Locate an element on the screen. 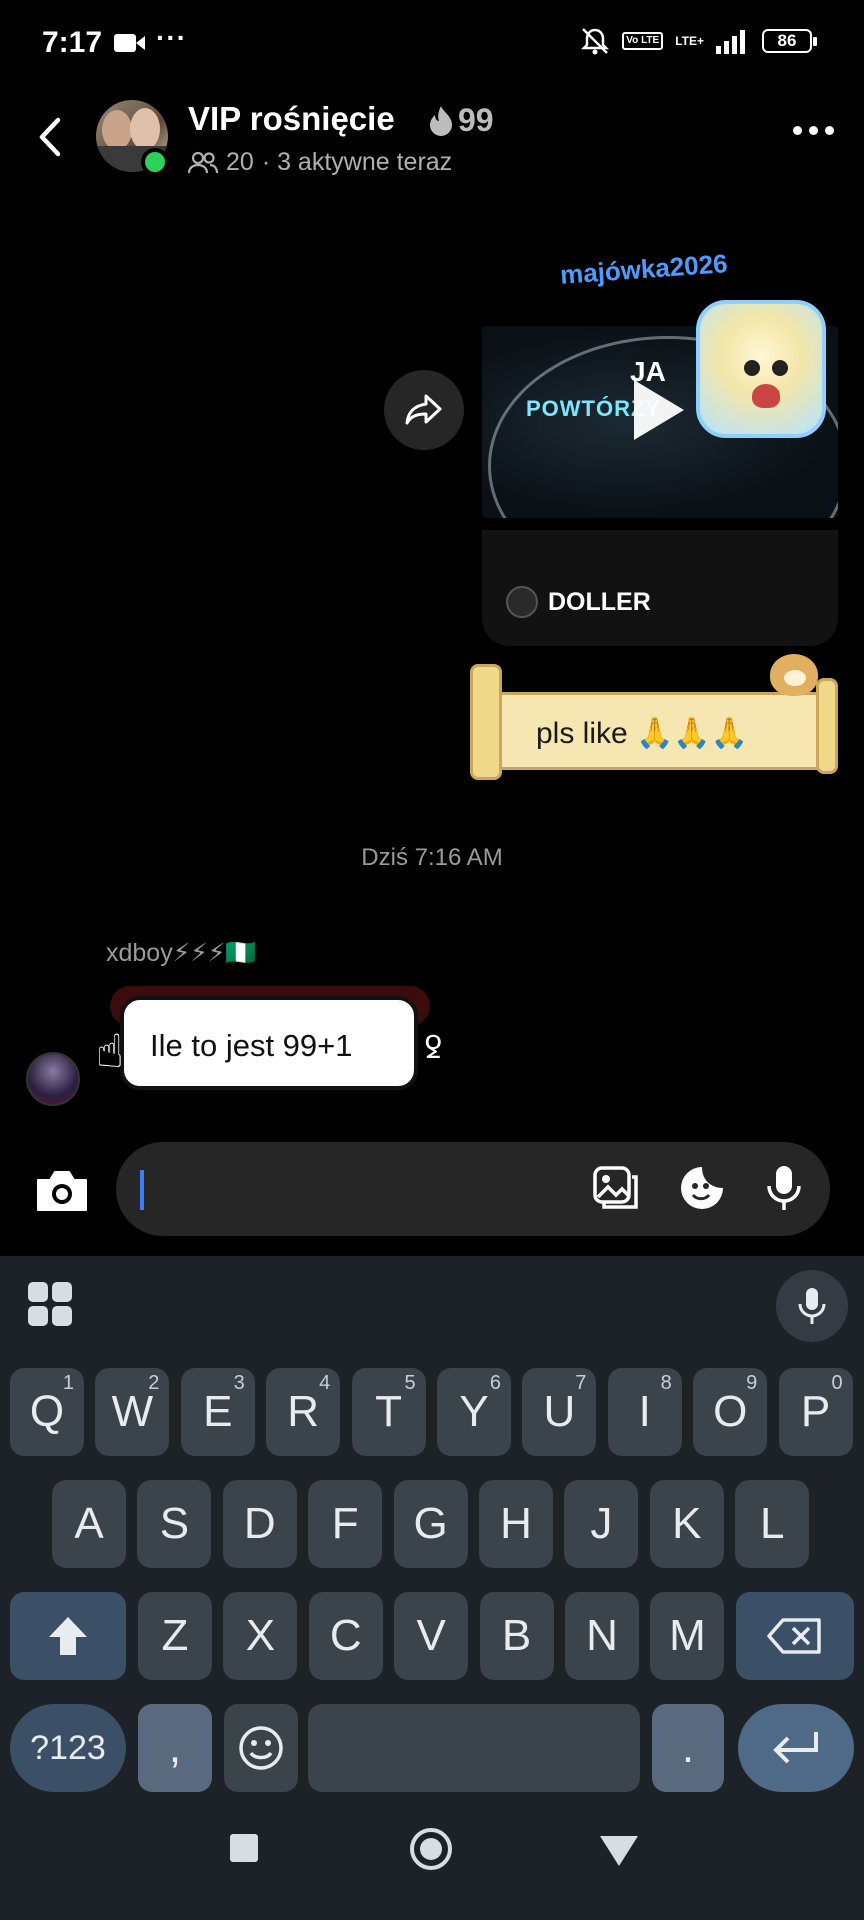 The height and width of the screenshot is (1920, 864). home-circle-icon is located at coordinates (431, 1849).